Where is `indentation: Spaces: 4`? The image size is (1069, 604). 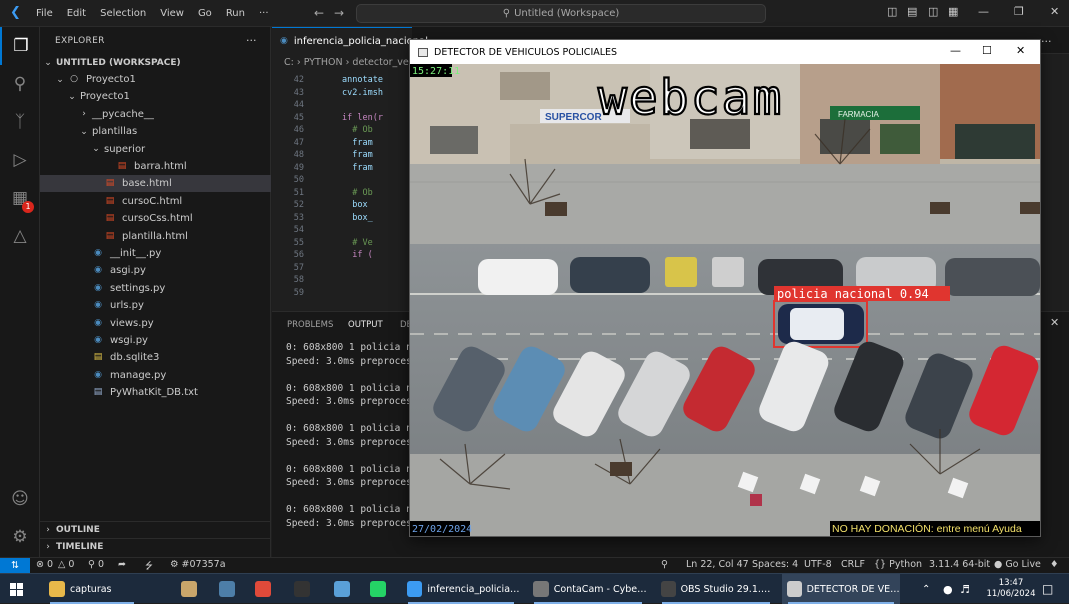 indentation: Spaces: 4 is located at coordinates (775, 564).